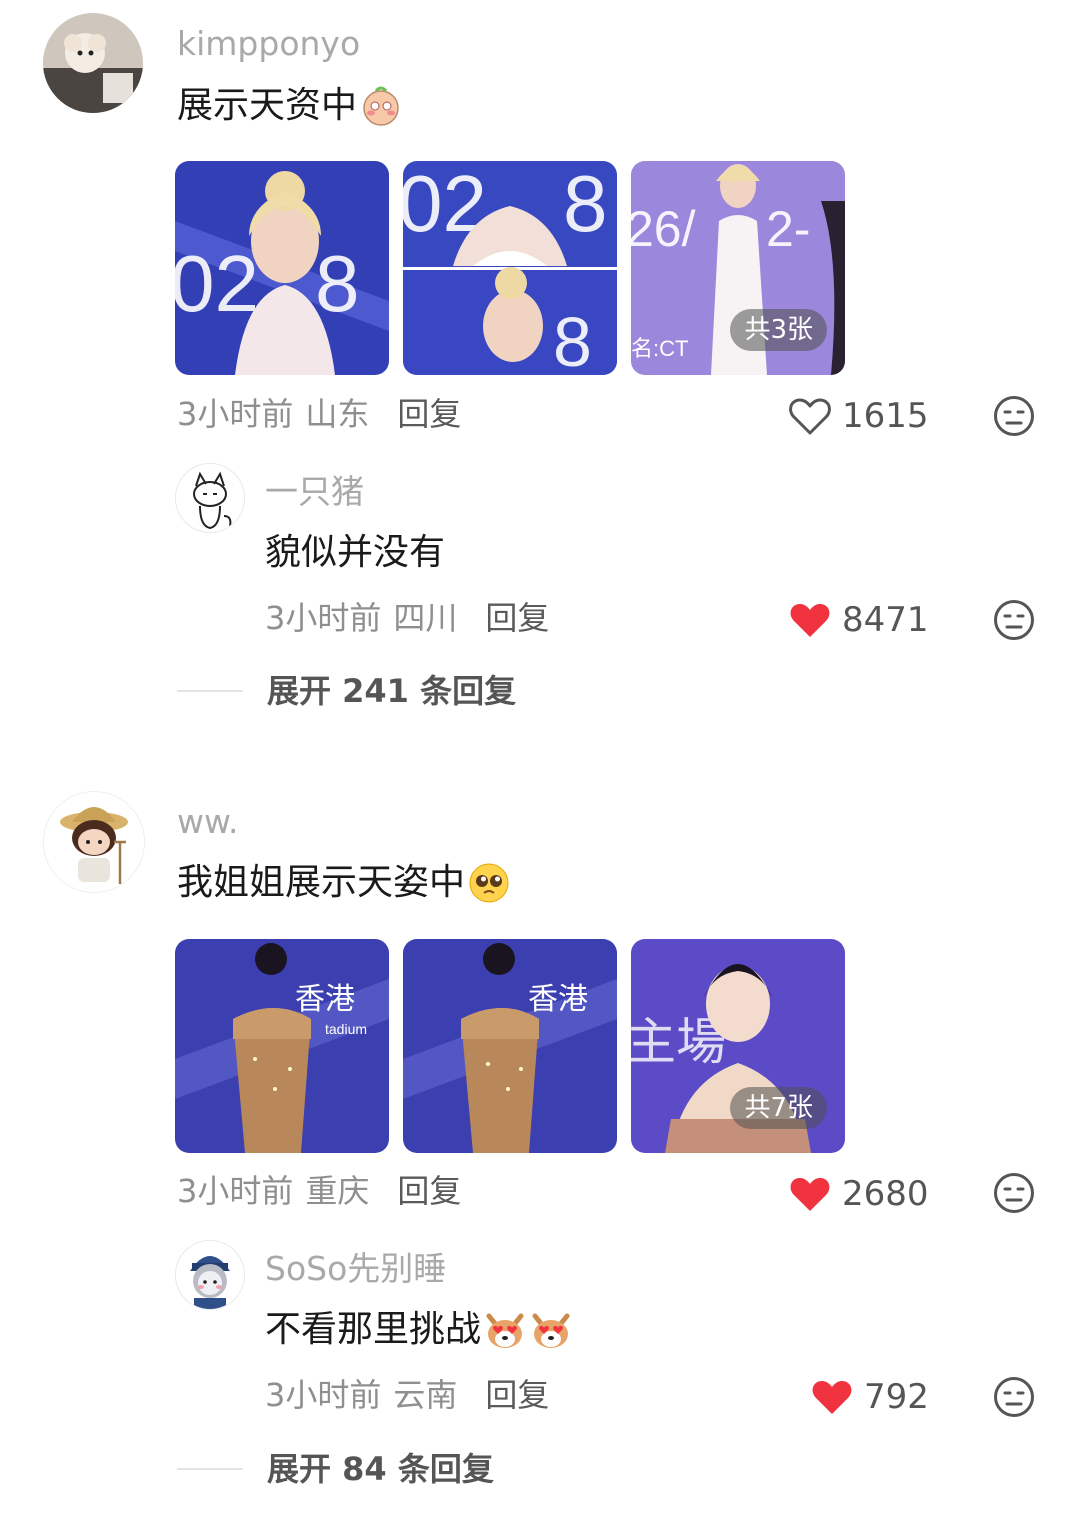  I want to click on pleading-face-emoji, so click(489, 883).